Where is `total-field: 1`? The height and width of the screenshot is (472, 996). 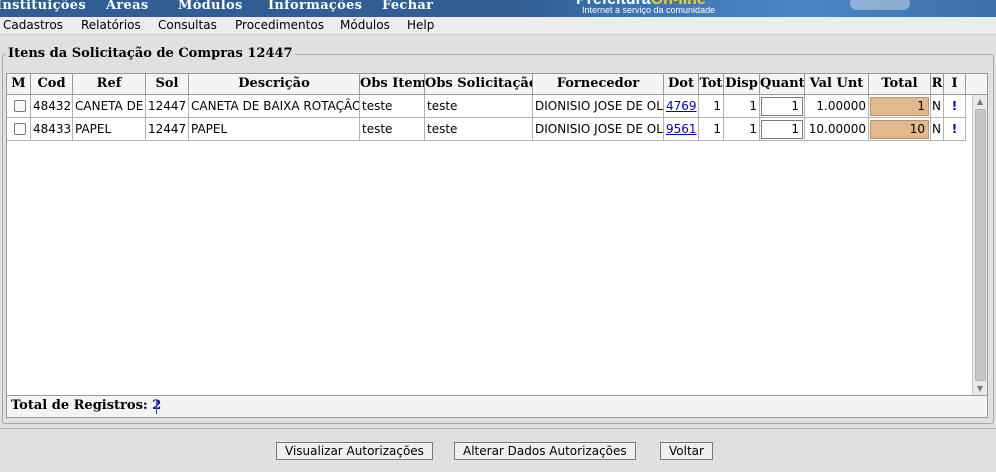
total-field: 1 is located at coordinates (899, 106).